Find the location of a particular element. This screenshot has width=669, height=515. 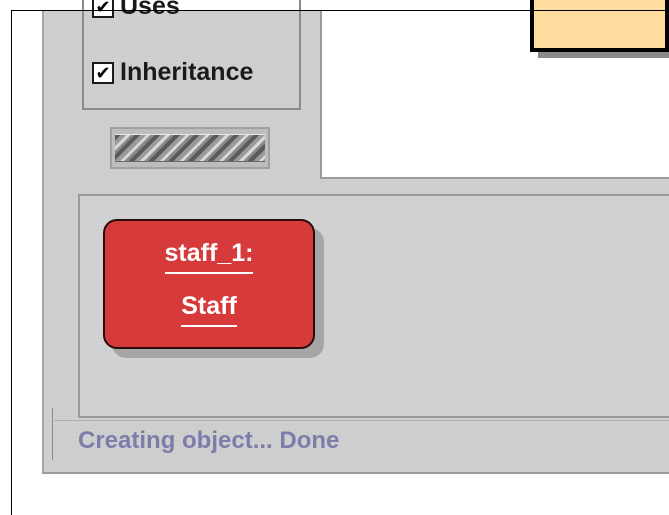

splitter-grip-icon is located at coordinates (190, 148).